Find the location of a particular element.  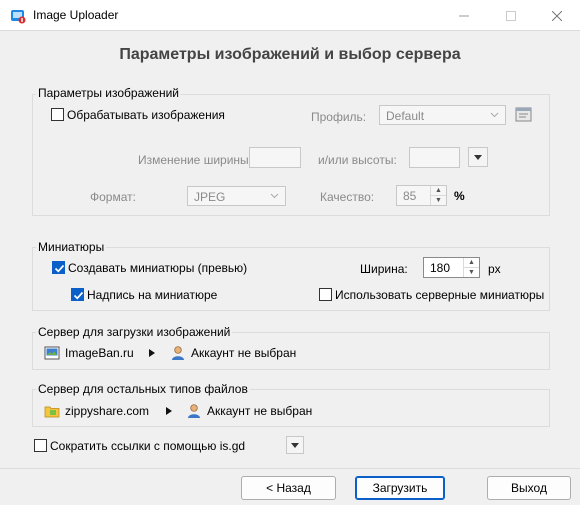

quality-spin-buttons: ▲ ▼ is located at coordinates (438, 195).